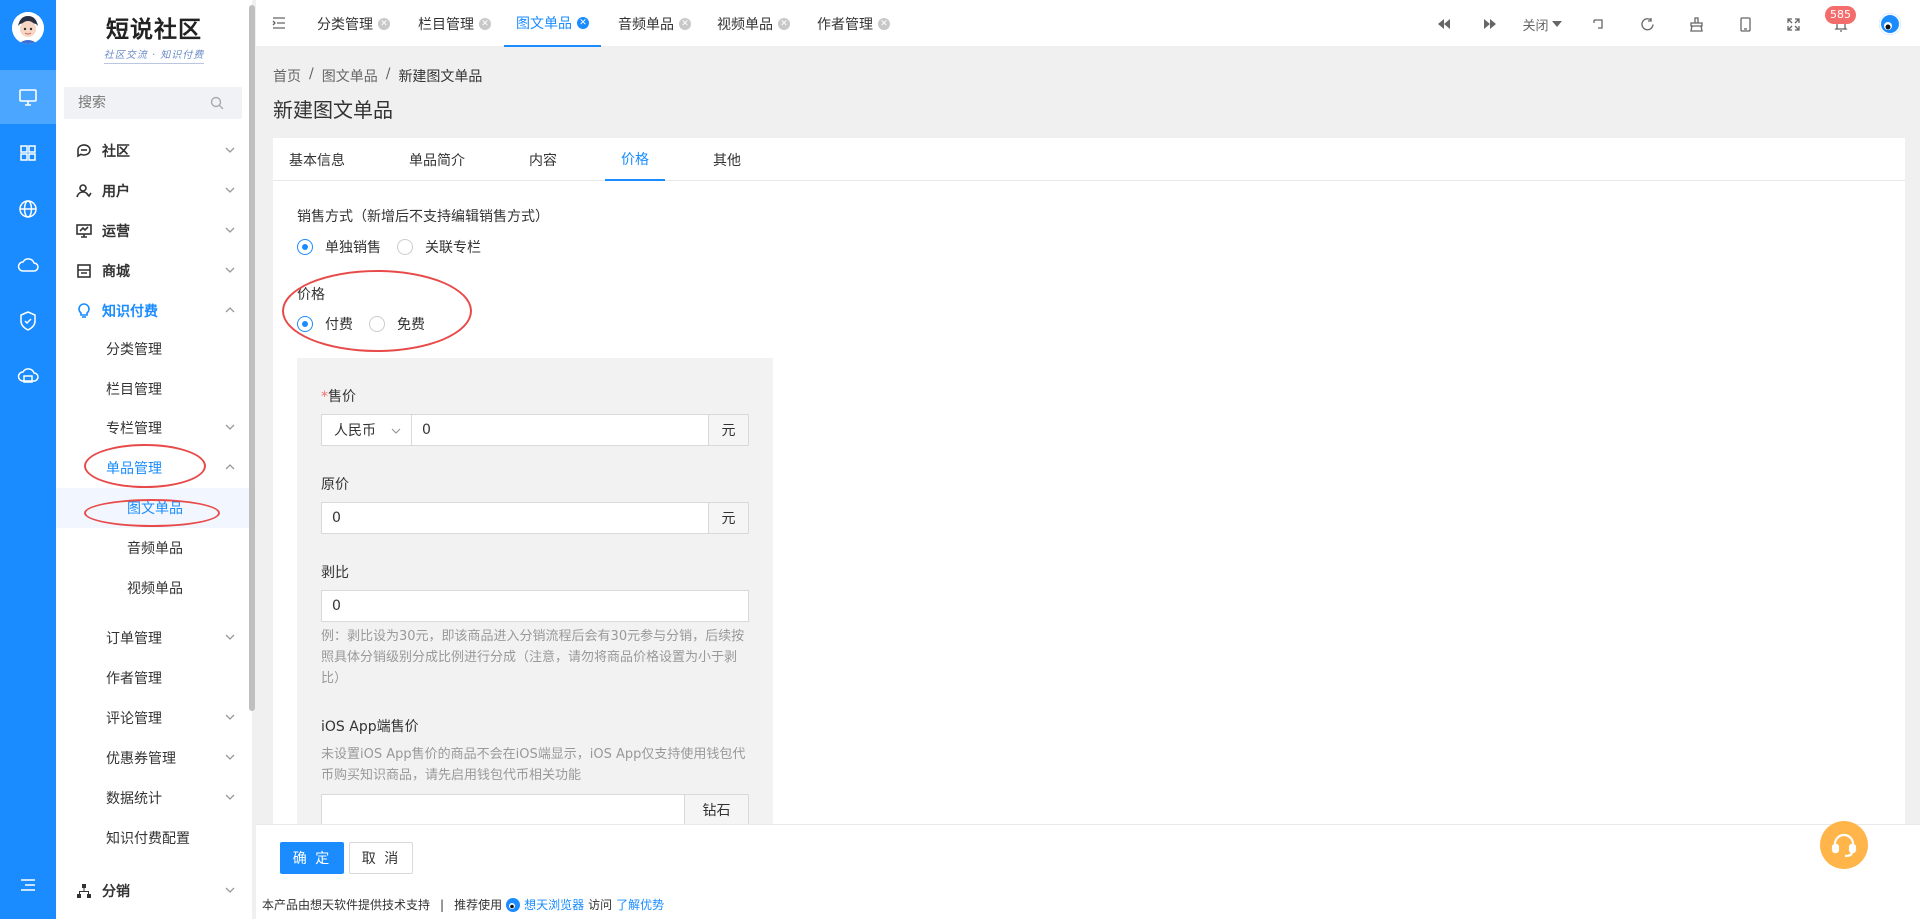 Image resolution: width=1920 pixels, height=919 pixels. I want to click on tab-category: 分类管理 ✕, so click(353, 23).